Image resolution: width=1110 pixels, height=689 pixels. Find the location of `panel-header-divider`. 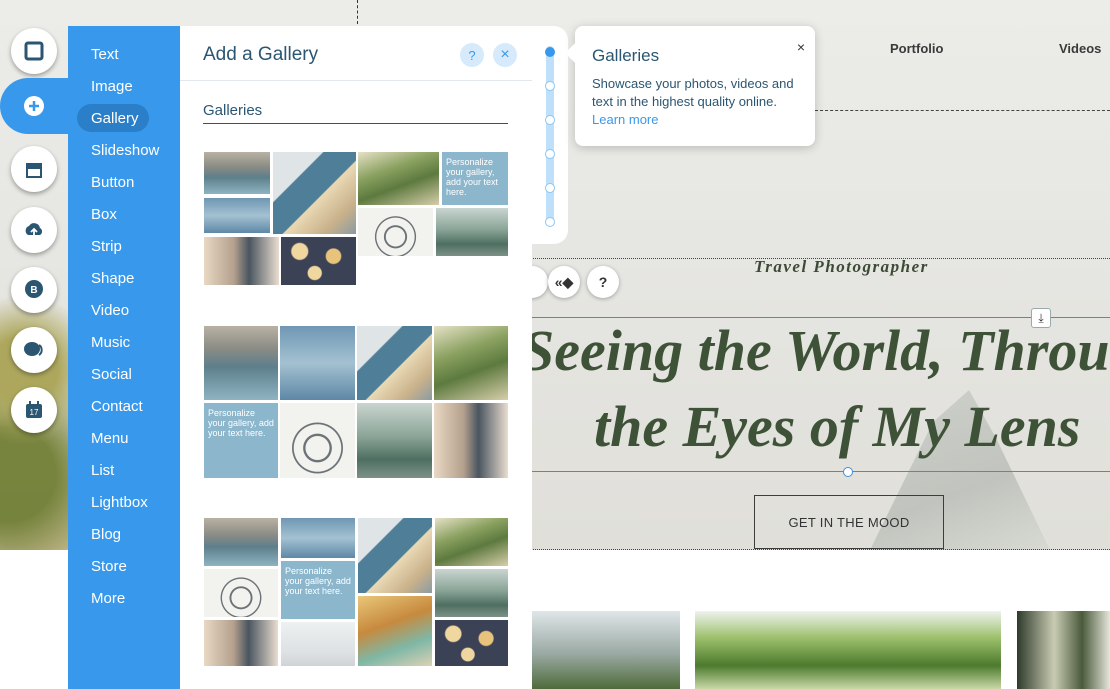

panel-header-divider is located at coordinates (356, 80).